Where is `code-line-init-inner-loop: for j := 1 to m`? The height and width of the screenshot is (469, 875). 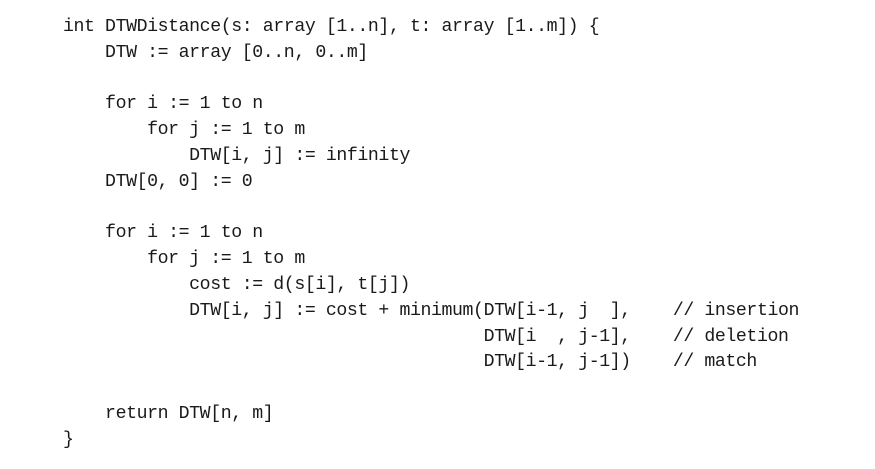
code-line-init-inner-loop: for j := 1 to m is located at coordinates (184, 130).